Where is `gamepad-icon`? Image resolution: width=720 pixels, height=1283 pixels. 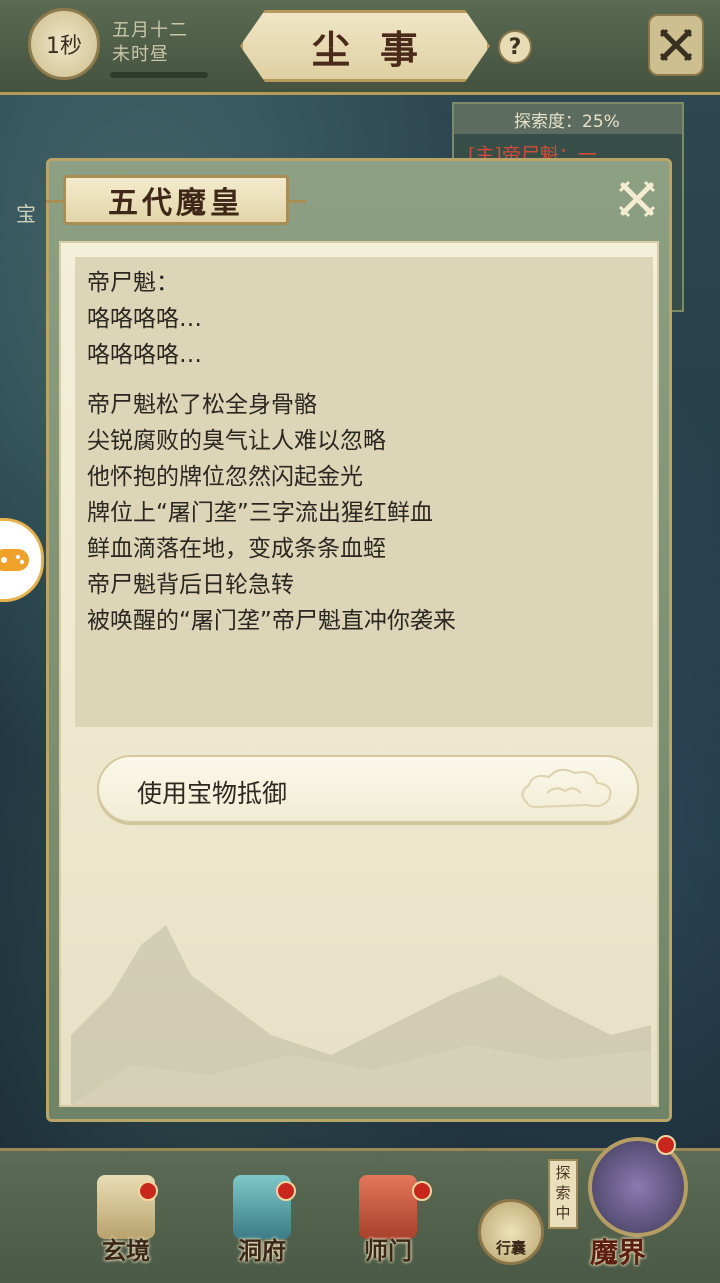
gamepad-icon is located at coordinates (14, 560).